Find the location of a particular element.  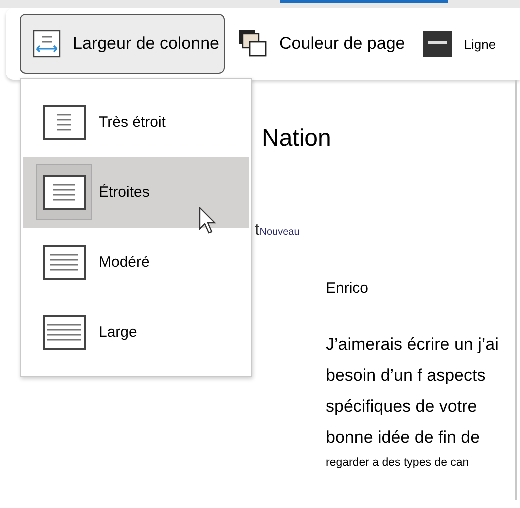

menu-item: Modéré is located at coordinates (136, 263).